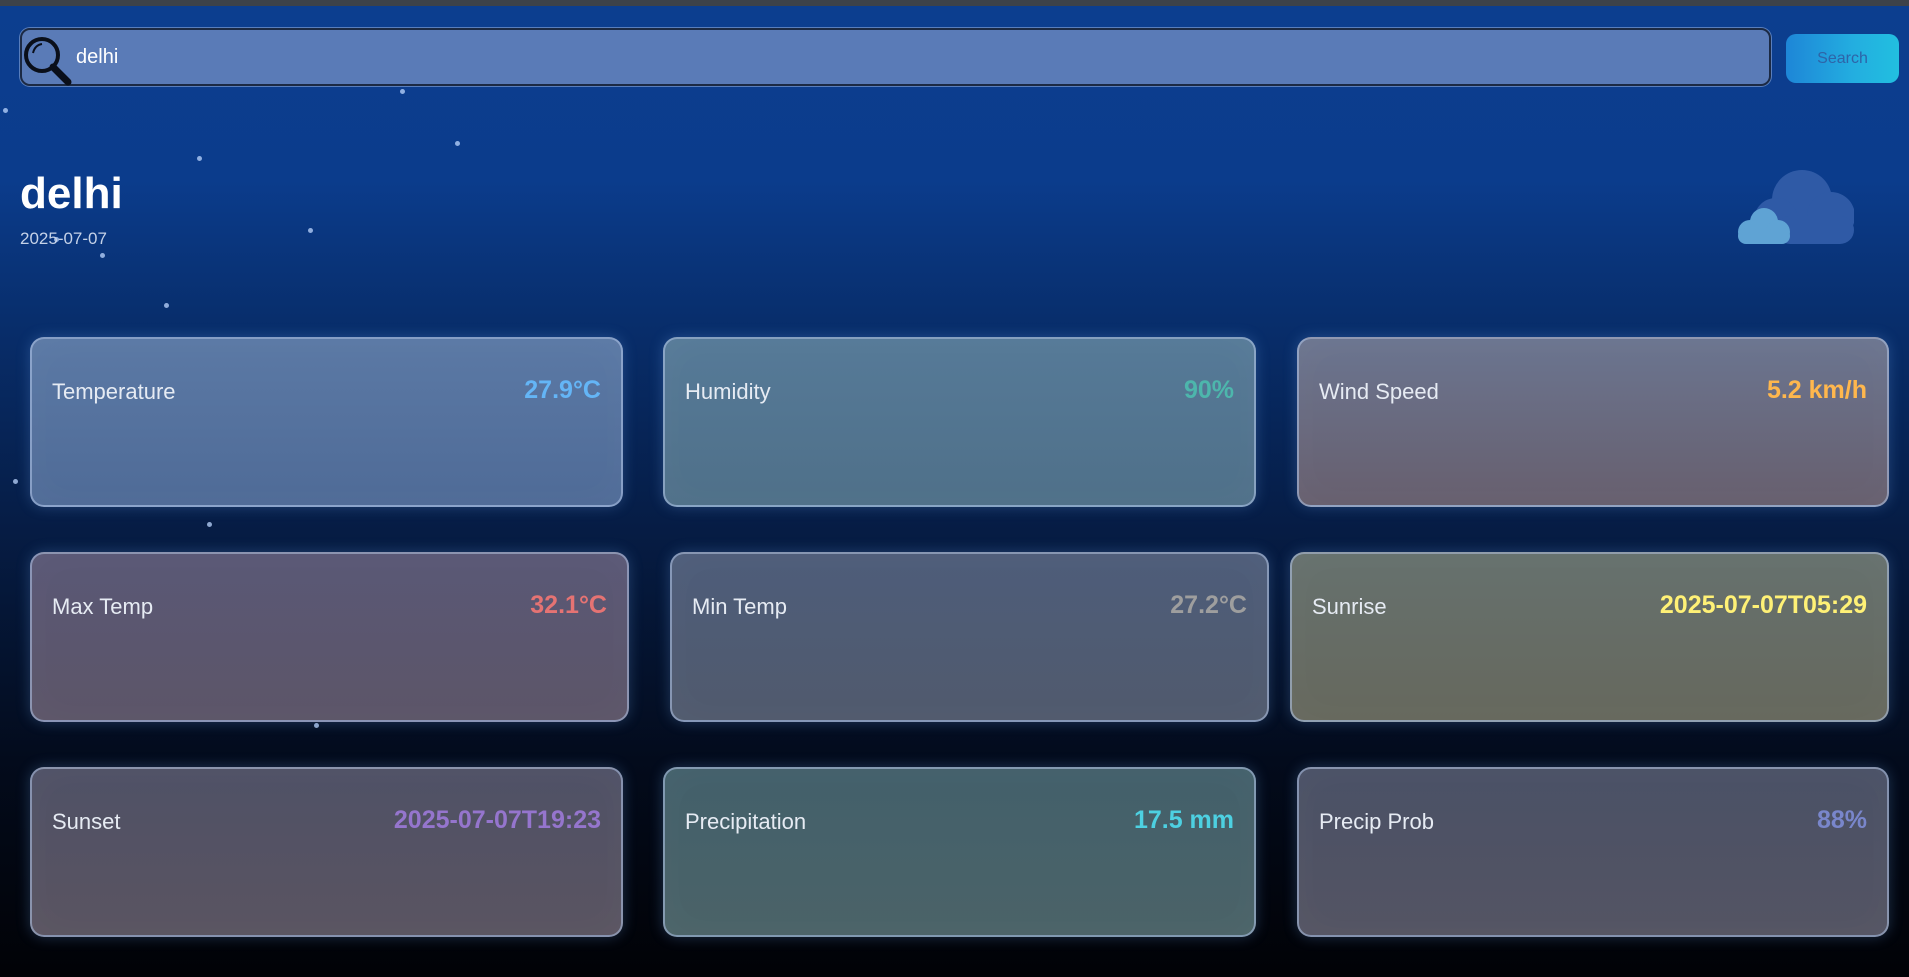 Image resolution: width=1909 pixels, height=977 pixels. What do you see at coordinates (1796, 207) in the screenshot?
I see `cloud-icon` at bounding box center [1796, 207].